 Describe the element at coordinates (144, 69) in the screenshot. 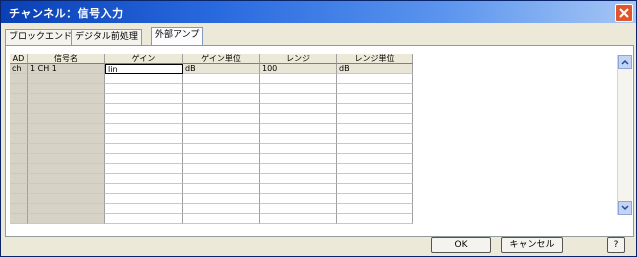

I see `gain-cell: lin` at that location.